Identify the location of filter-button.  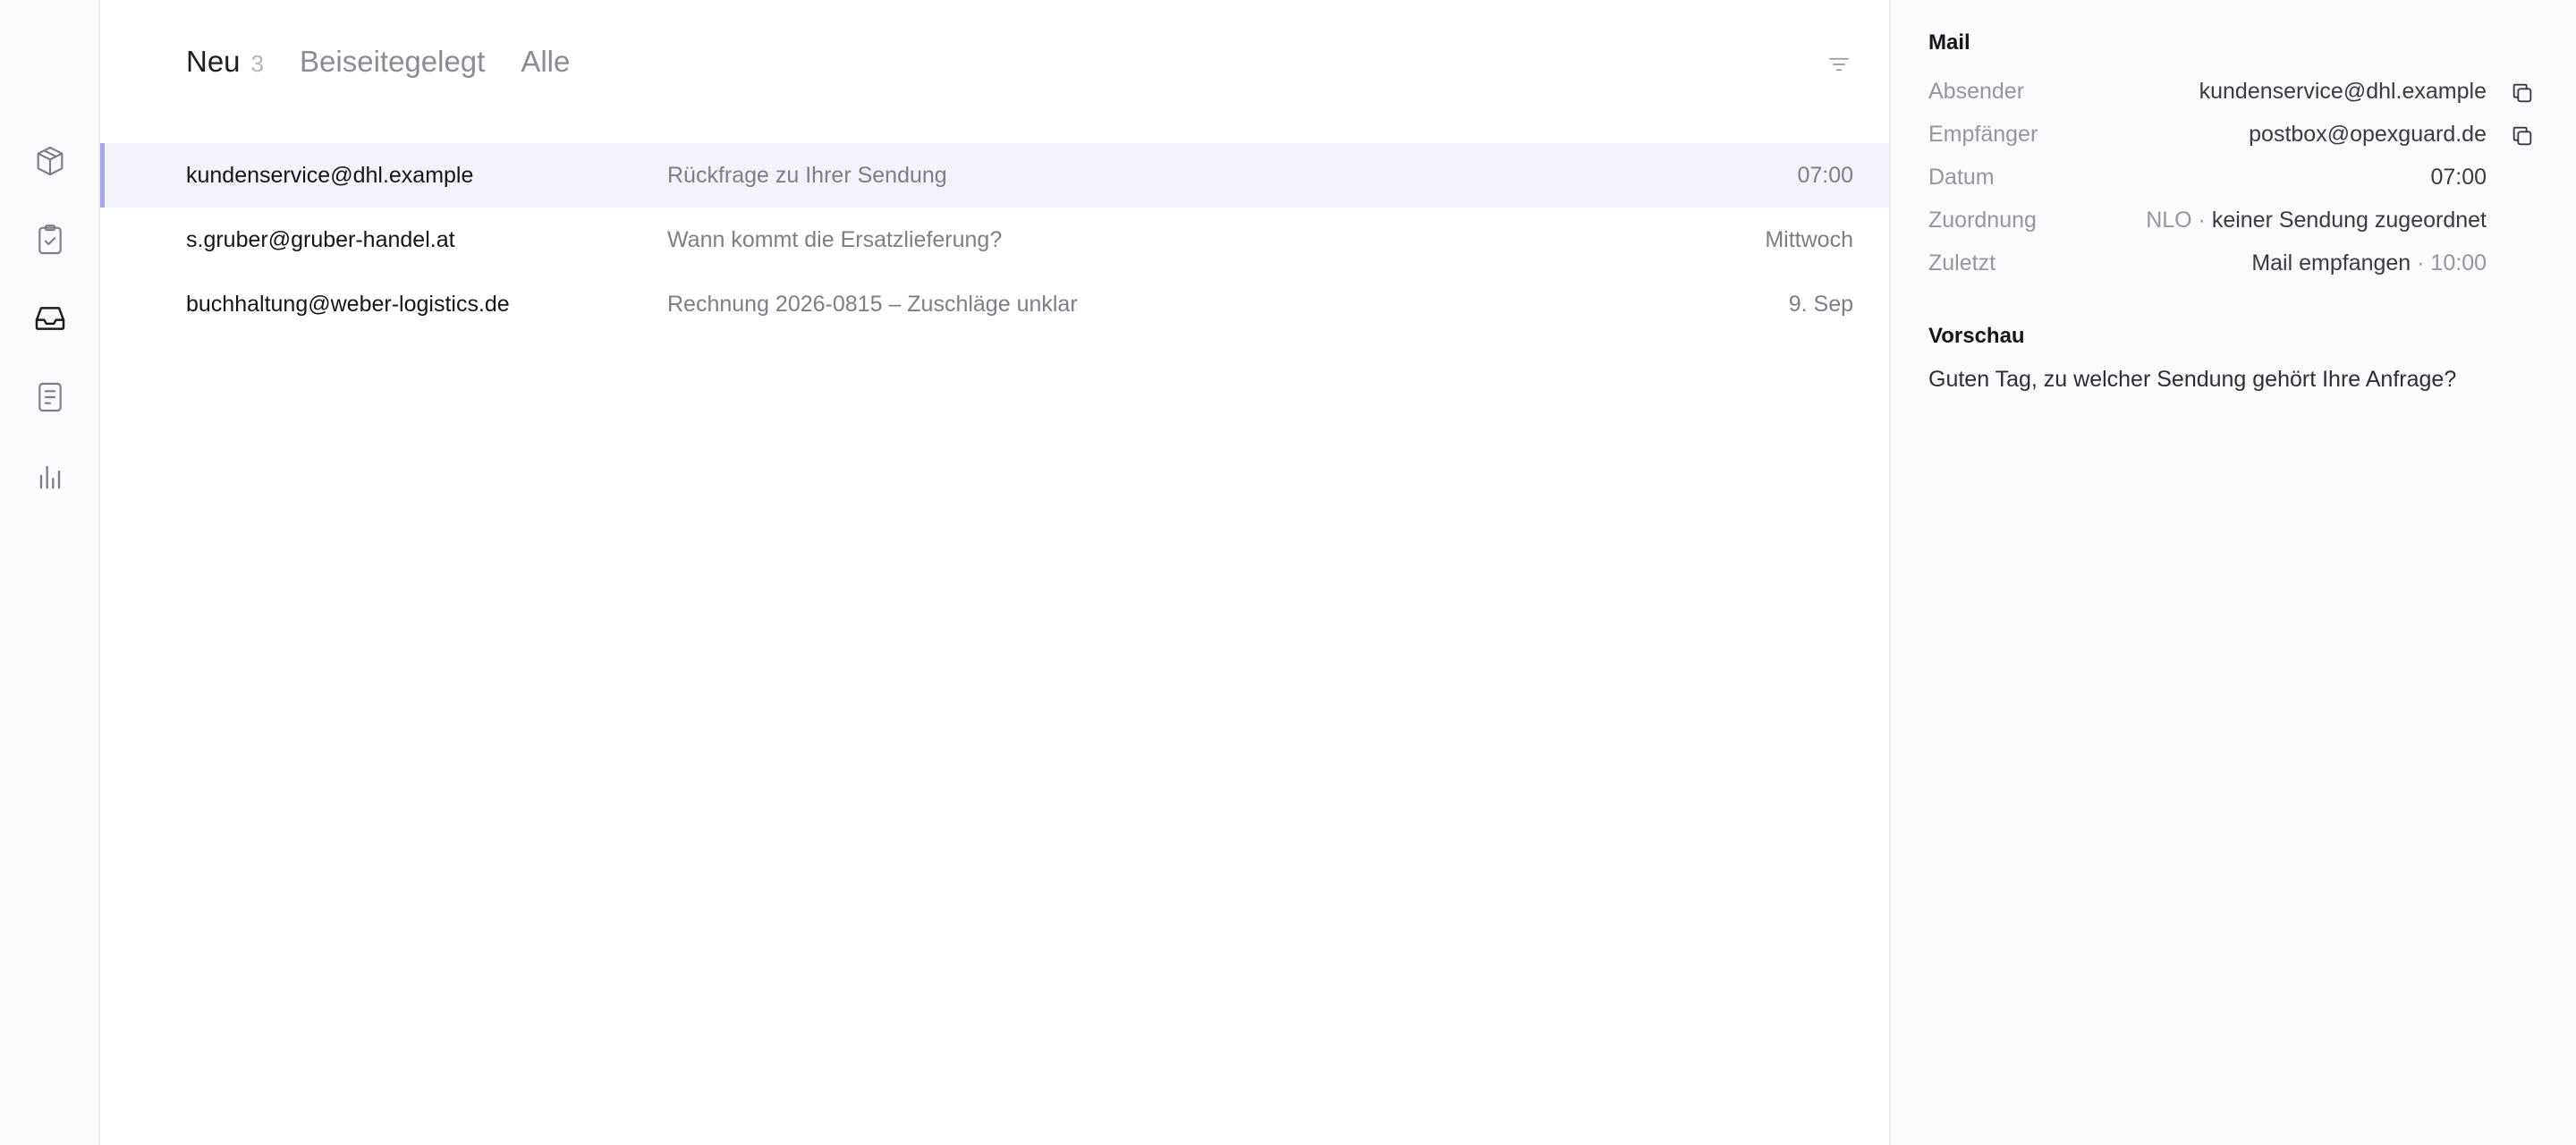
(1839, 64).